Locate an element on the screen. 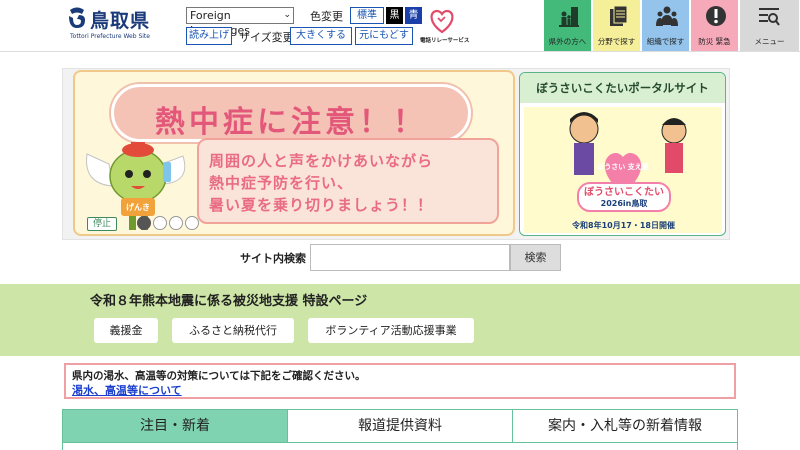 The height and width of the screenshot is (450, 800). nav-tile-by-field: 分野で探す is located at coordinates (617, 25).